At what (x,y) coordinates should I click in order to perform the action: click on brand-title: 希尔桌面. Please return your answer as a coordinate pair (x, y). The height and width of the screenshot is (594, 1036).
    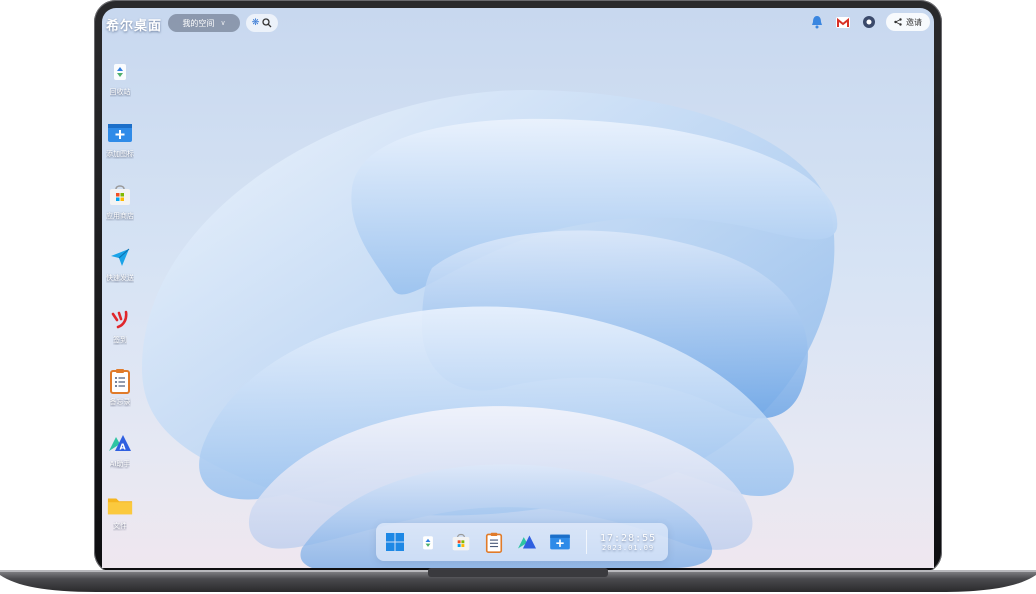
    Looking at the image, I should click on (134, 26).